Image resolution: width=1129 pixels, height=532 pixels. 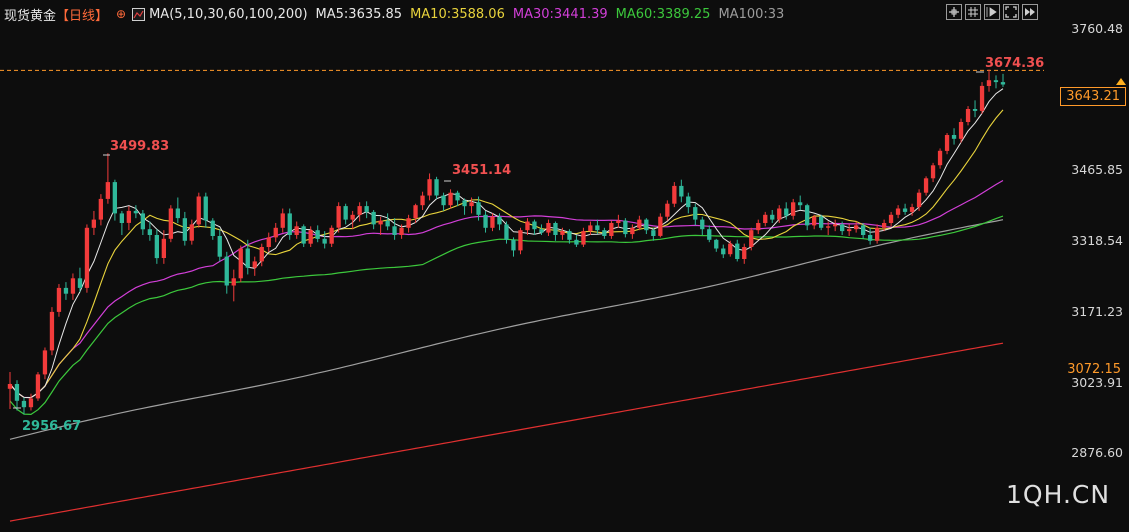 I want to click on y-tick-label: 3465.85, so click(x=1097, y=169).